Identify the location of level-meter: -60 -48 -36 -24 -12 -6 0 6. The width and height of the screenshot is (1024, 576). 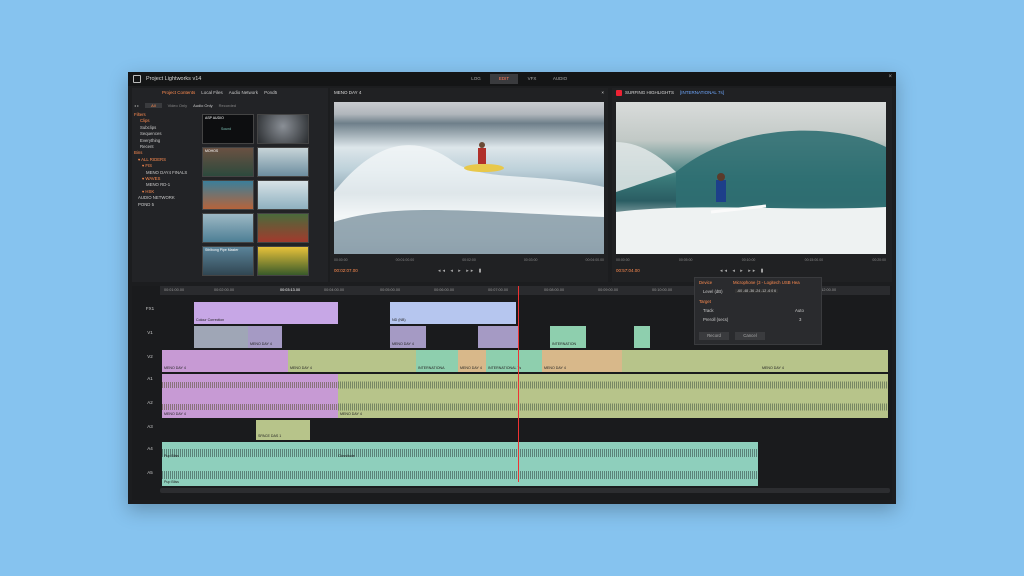
(757, 291).